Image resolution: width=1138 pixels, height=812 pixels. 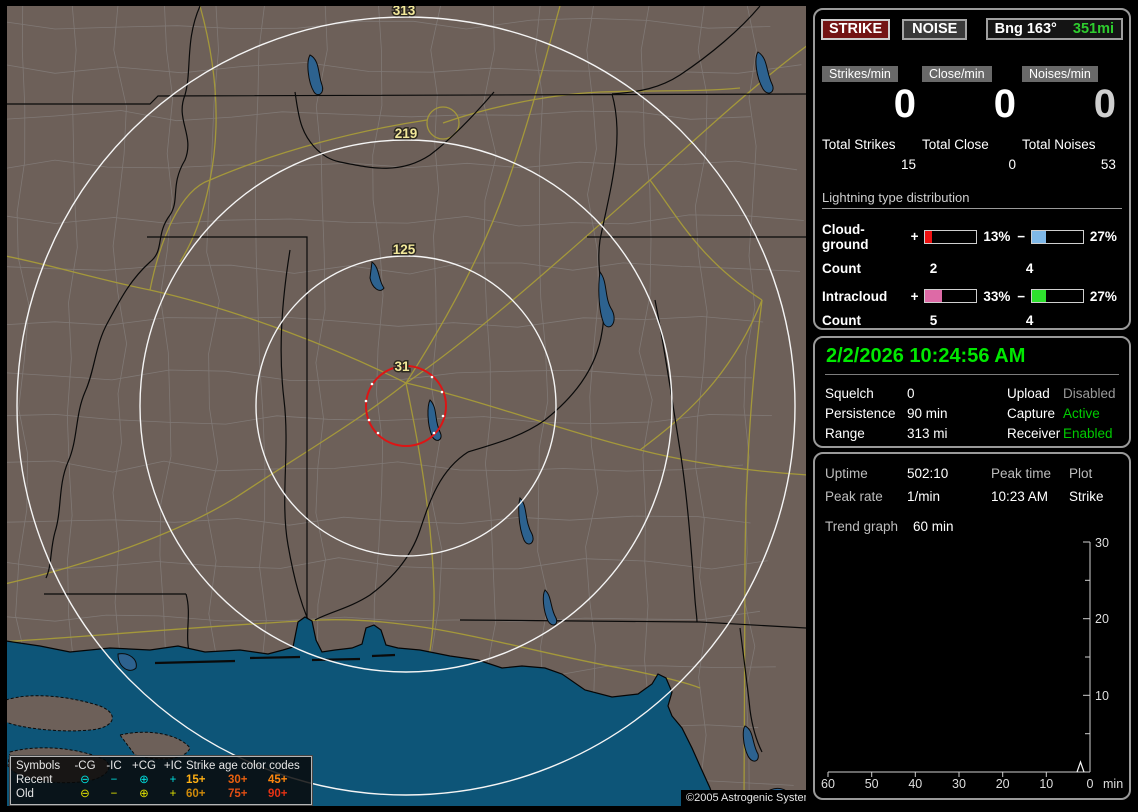 What do you see at coordinates (1021, 296) in the screenshot?
I see `minus-sign: −` at bounding box center [1021, 296].